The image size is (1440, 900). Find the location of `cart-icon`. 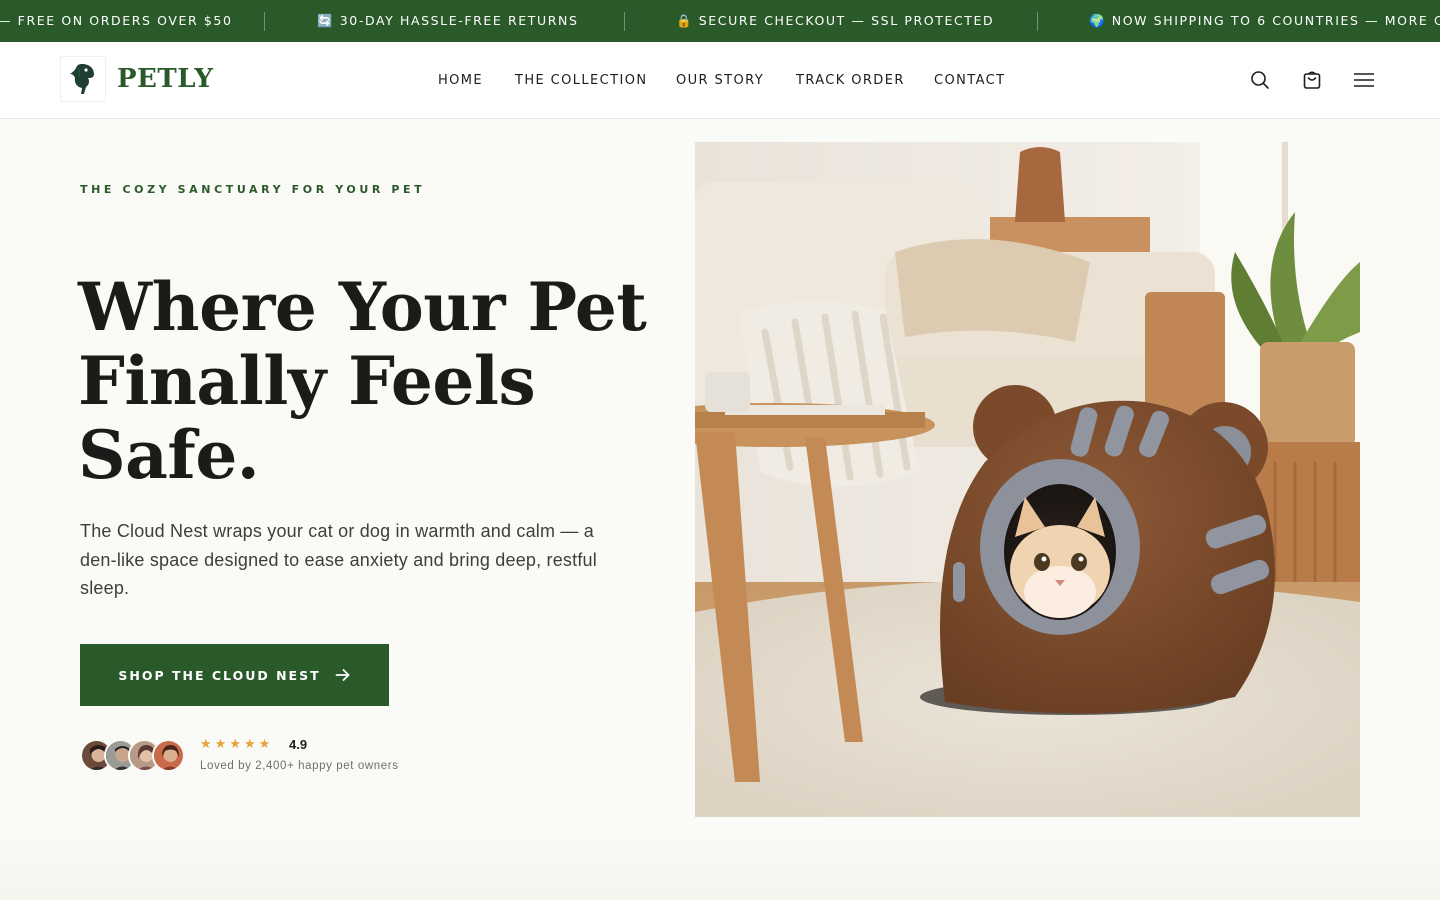

cart-icon is located at coordinates (1312, 80).